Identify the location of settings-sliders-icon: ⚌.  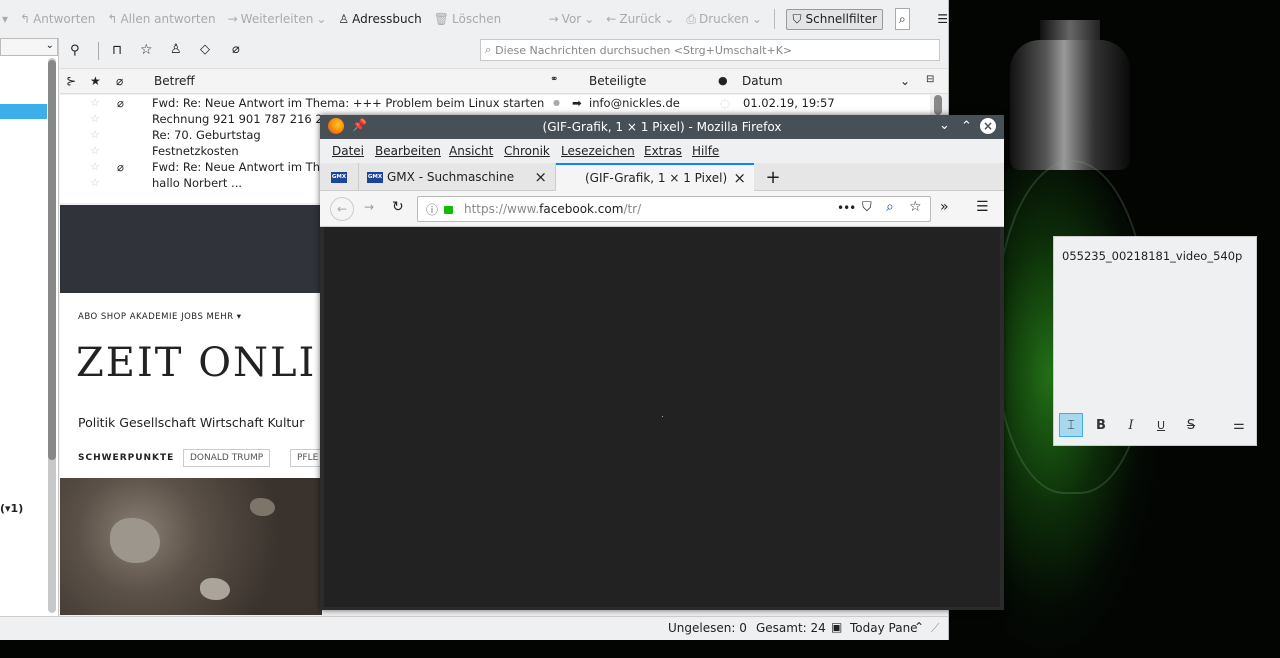
(1239, 425).